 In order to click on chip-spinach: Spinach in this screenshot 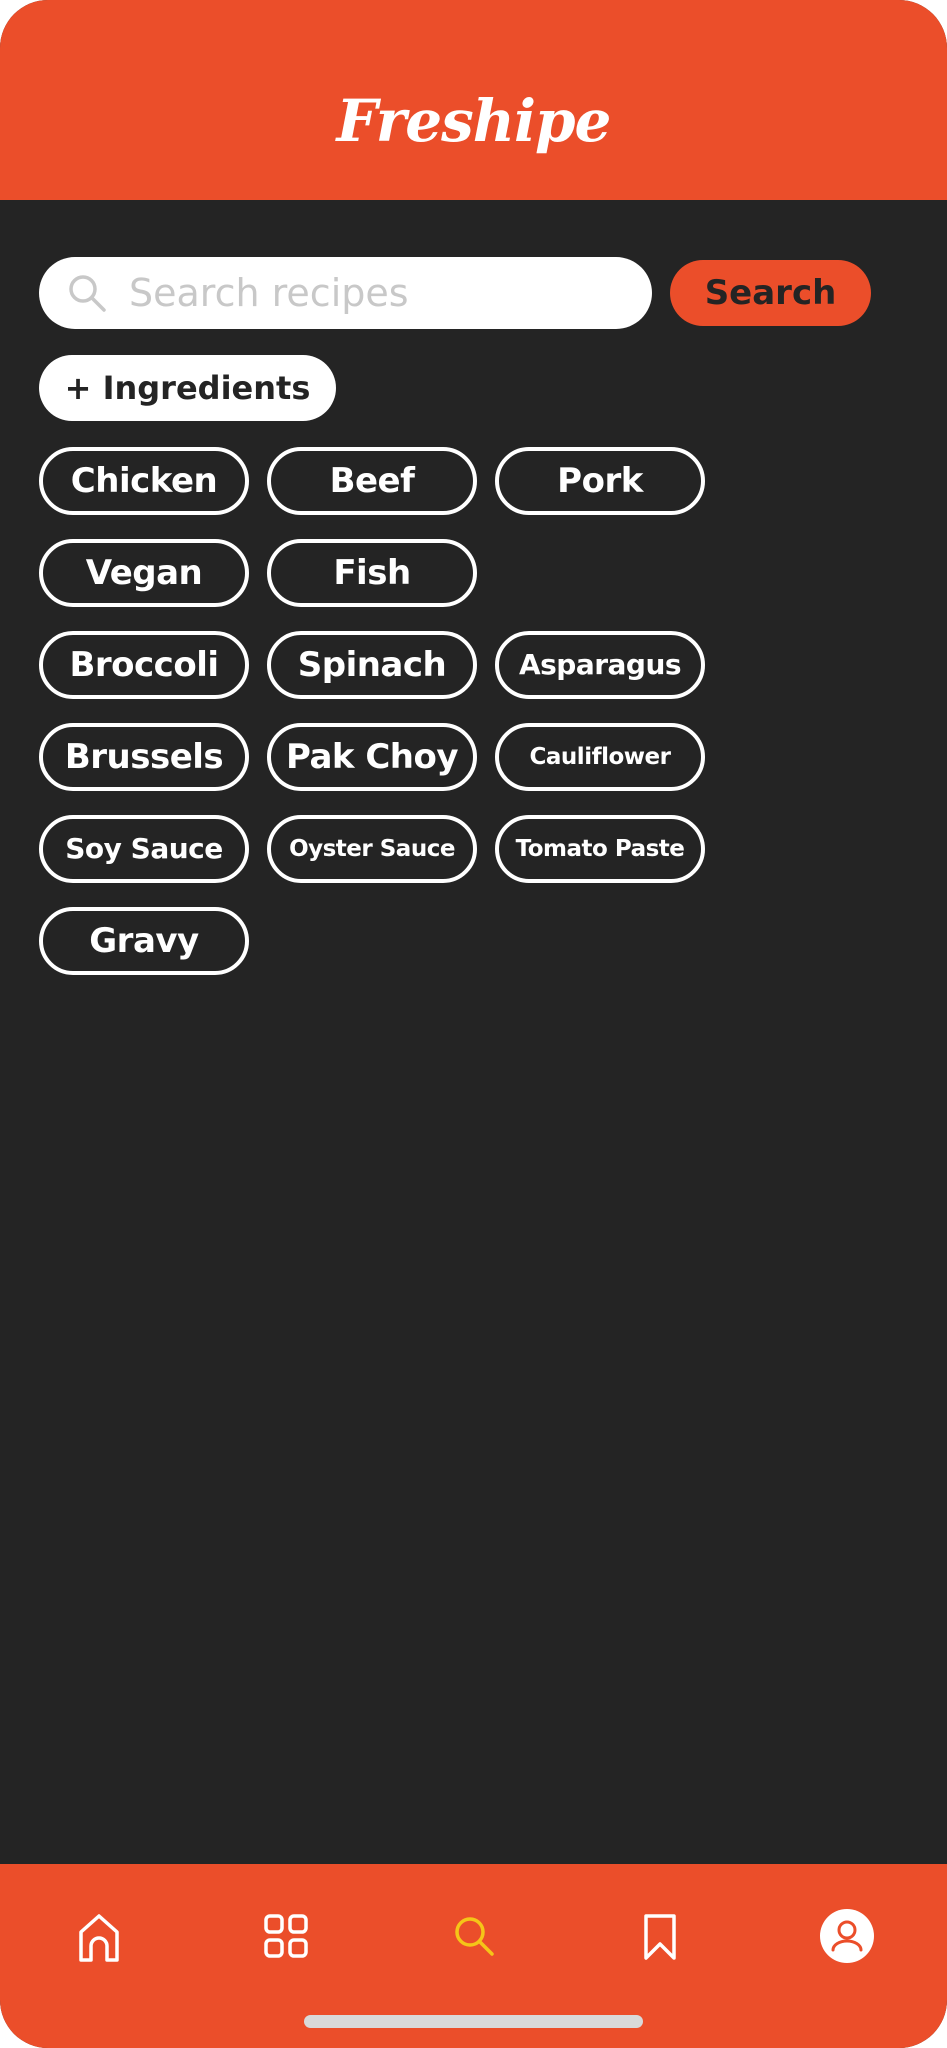, I will do `click(372, 665)`.